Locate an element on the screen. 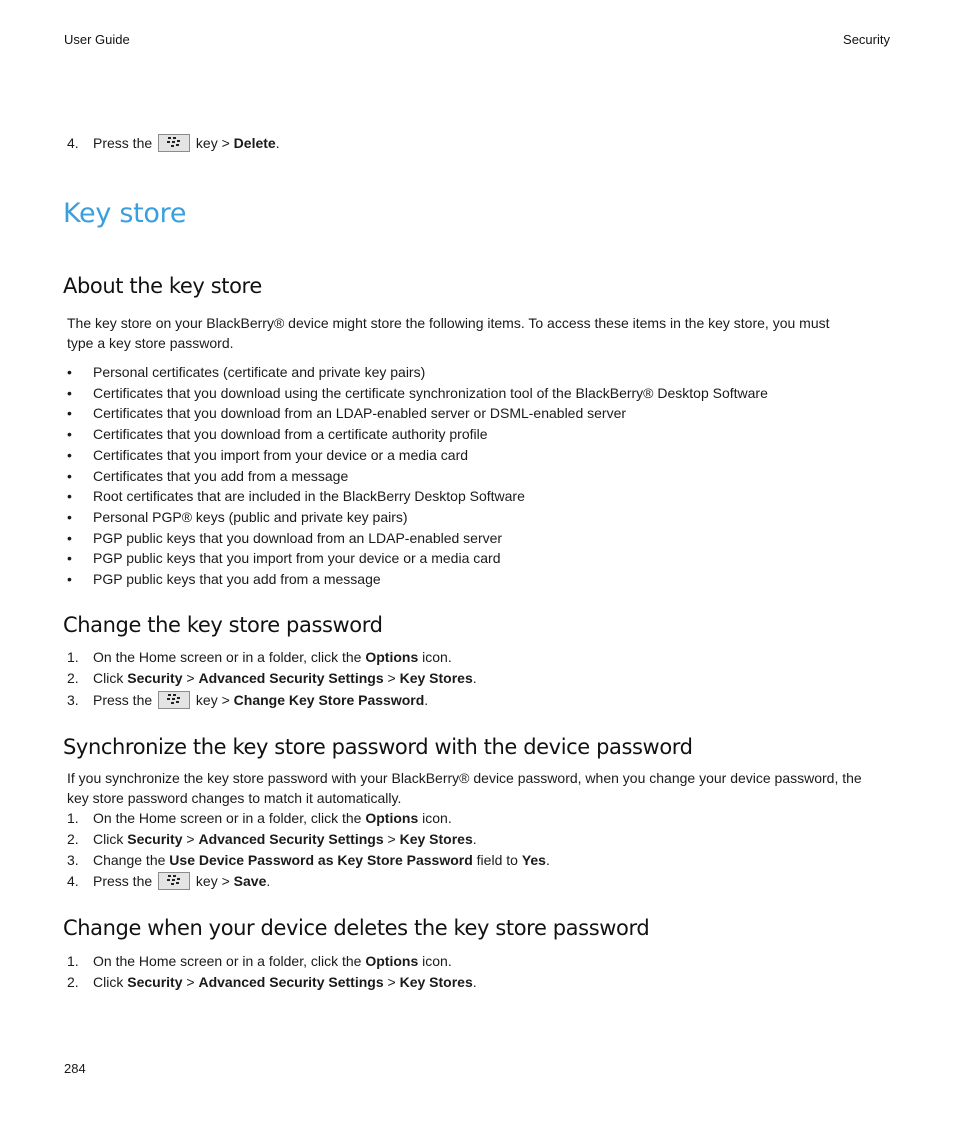 This screenshot has width=954, height=1145. section-heading-about: About the key store is located at coordinates (162, 286).